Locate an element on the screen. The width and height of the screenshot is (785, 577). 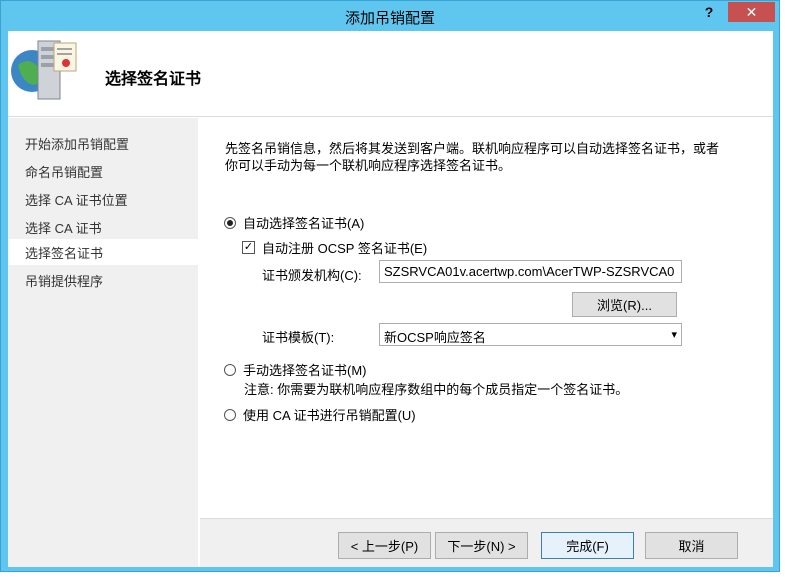
manual-note: 注意: 你需要为联机响应程序数组中的每个成员指定一个签名证书。 is located at coordinates (436, 389).